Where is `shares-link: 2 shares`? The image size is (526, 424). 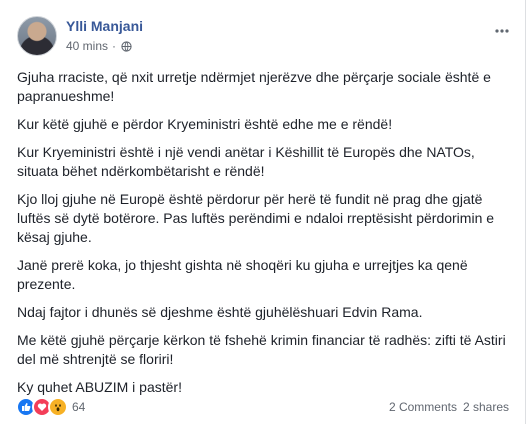 shares-link: 2 shares is located at coordinates (486, 407).